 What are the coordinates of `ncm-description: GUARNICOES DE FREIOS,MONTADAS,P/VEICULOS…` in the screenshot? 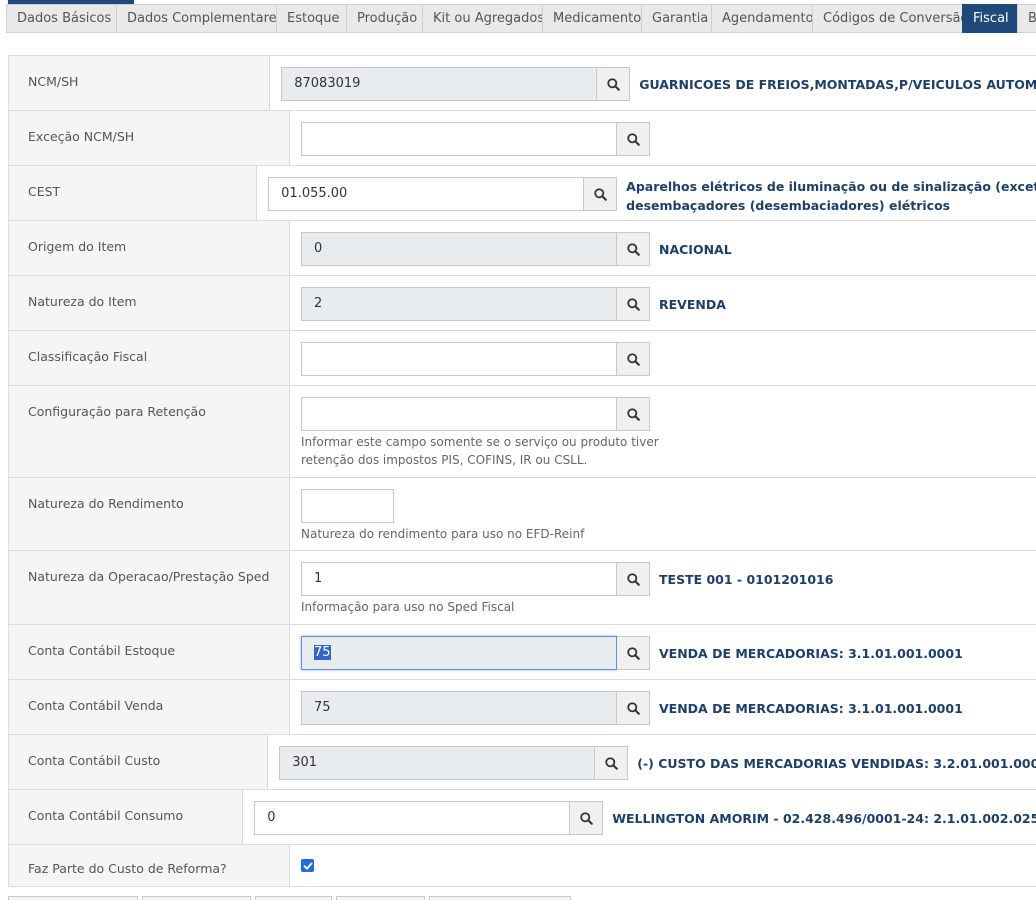 It's located at (837, 84).